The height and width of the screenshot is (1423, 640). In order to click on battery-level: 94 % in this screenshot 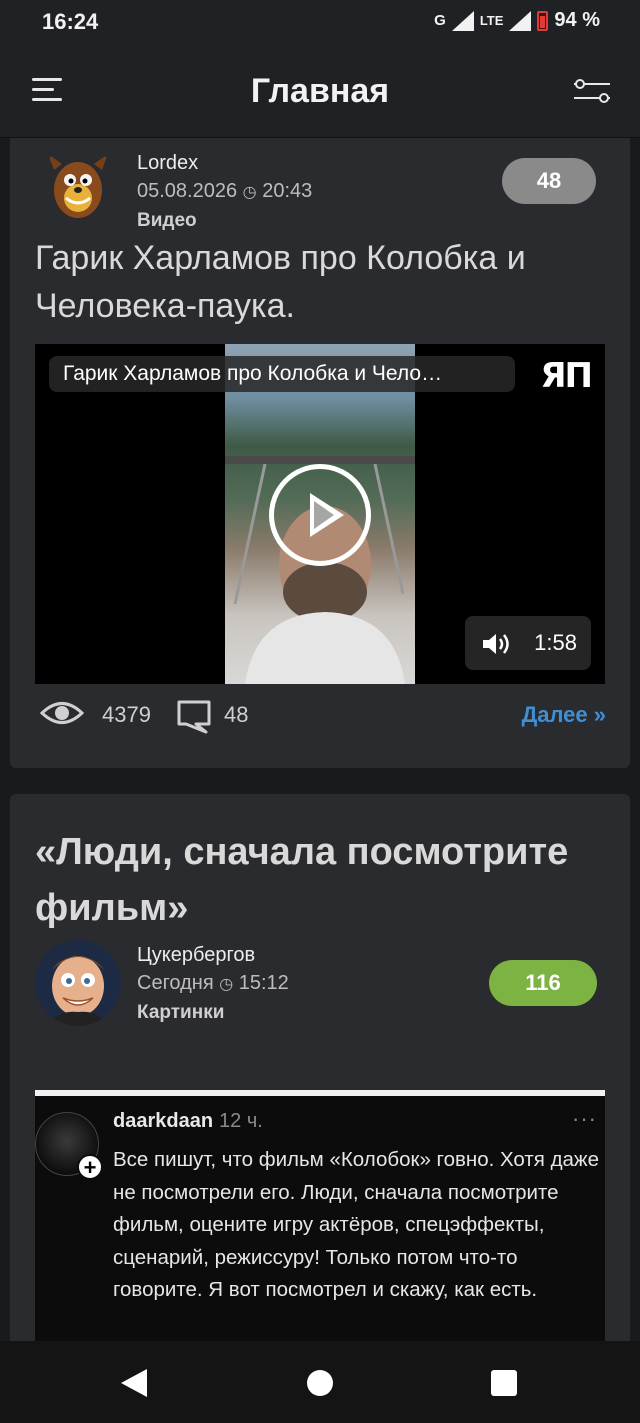, I will do `click(577, 20)`.